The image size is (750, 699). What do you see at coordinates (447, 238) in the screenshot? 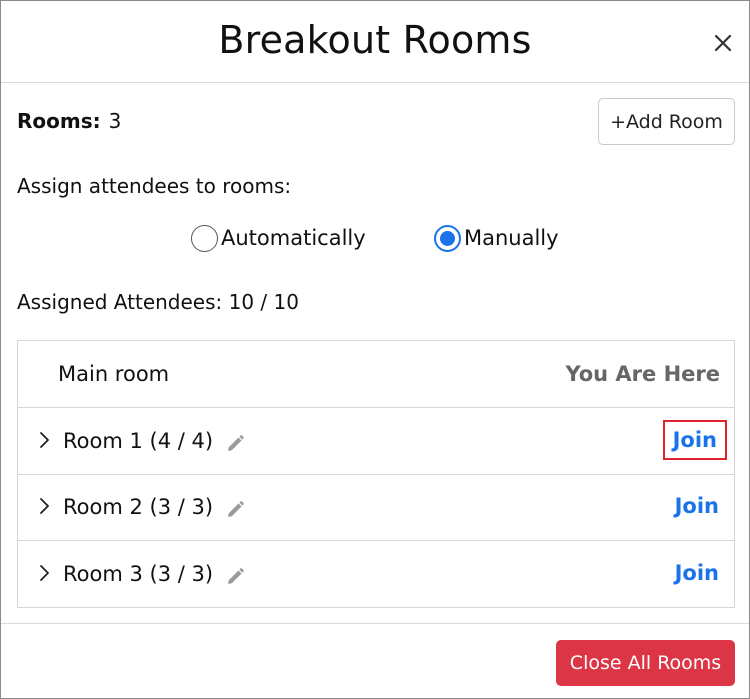
I see `radio-manually-circle` at bounding box center [447, 238].